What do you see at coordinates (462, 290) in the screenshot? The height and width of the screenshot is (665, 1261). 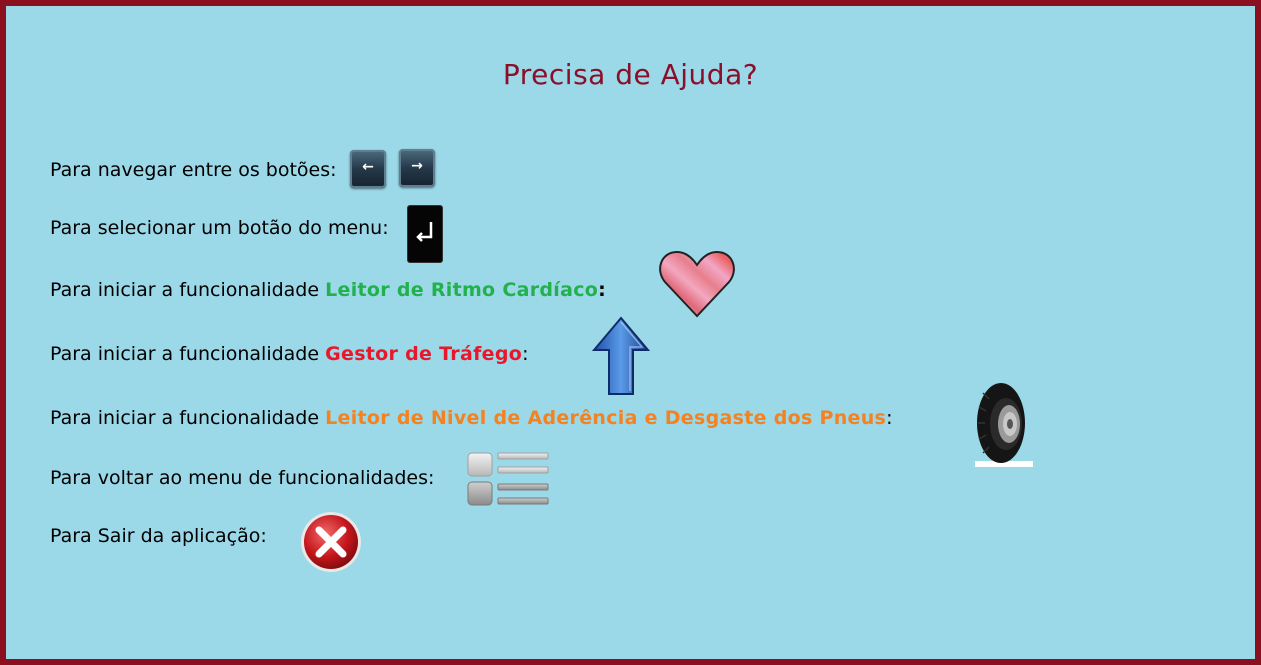 I see `heart-rate-feature: Leitor de Ritmo Cardíaco` at bounding box center [462, 290].